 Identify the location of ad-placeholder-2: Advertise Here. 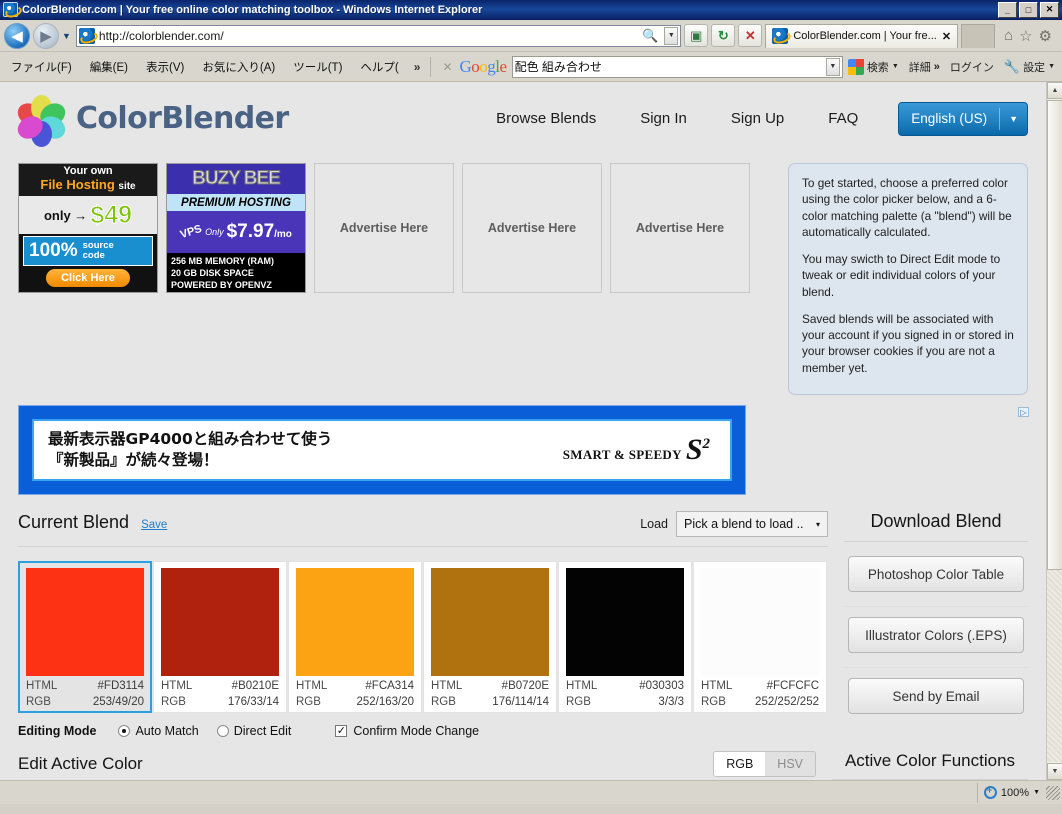
(532, 228).